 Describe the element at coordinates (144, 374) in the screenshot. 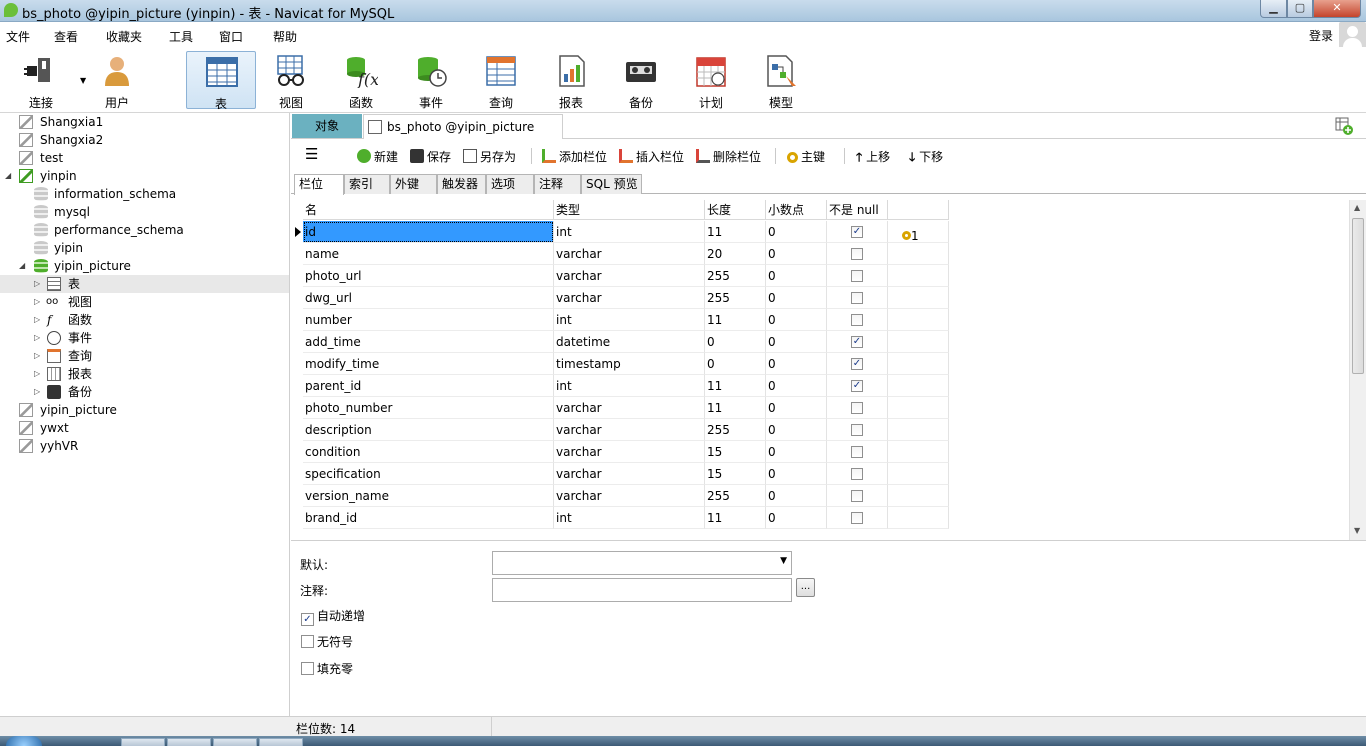

I see `tree-item-reports: ▷ 报表` at that location.